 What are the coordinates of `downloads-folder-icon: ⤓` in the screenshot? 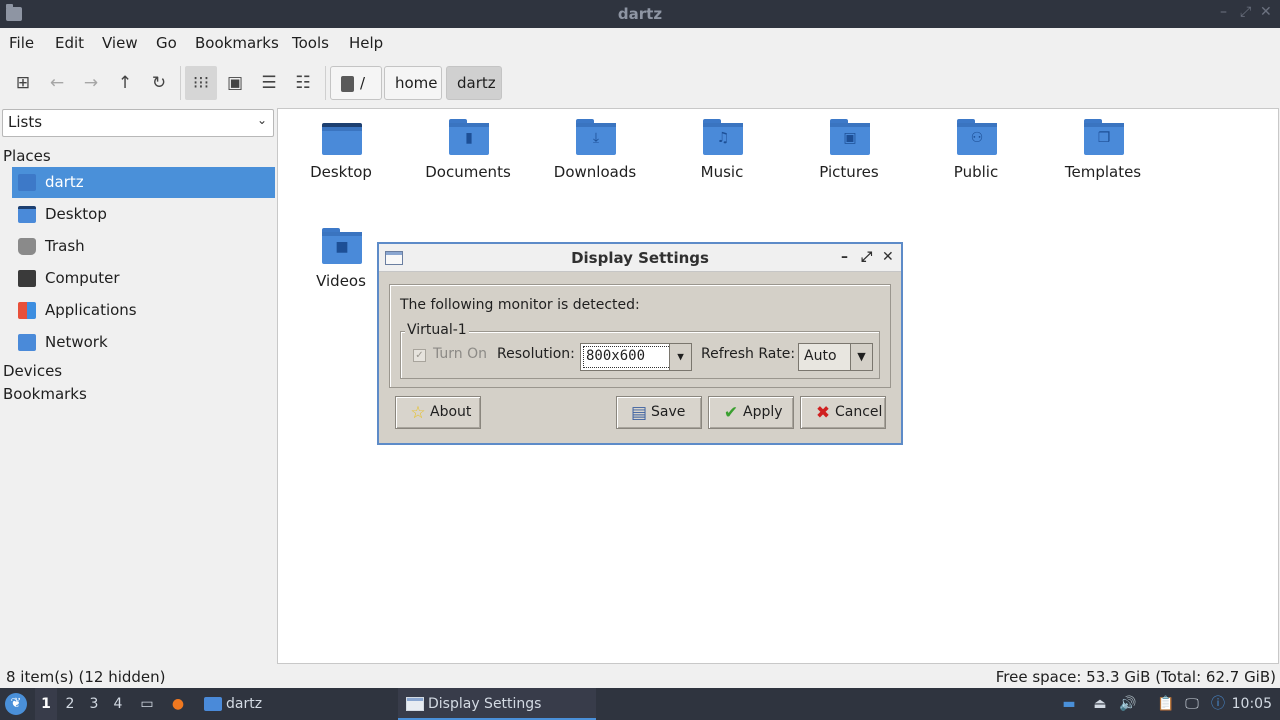 It's located at (596, 137).